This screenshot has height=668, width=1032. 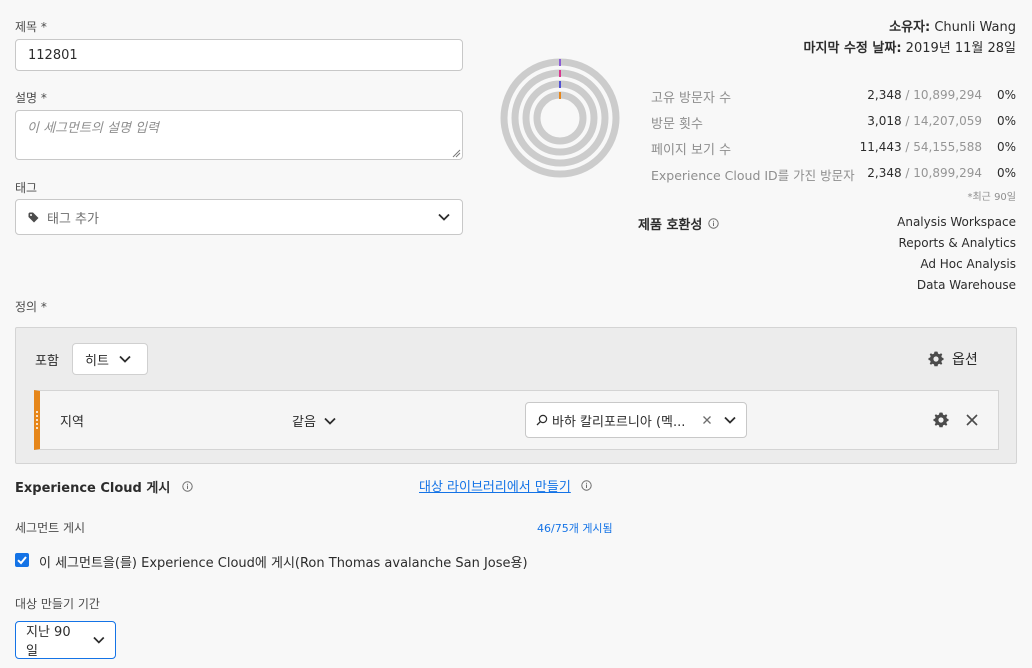 I want to click on audience-library-link: 대상 라이브러리에서 만들기, so click(x=495, y=485).